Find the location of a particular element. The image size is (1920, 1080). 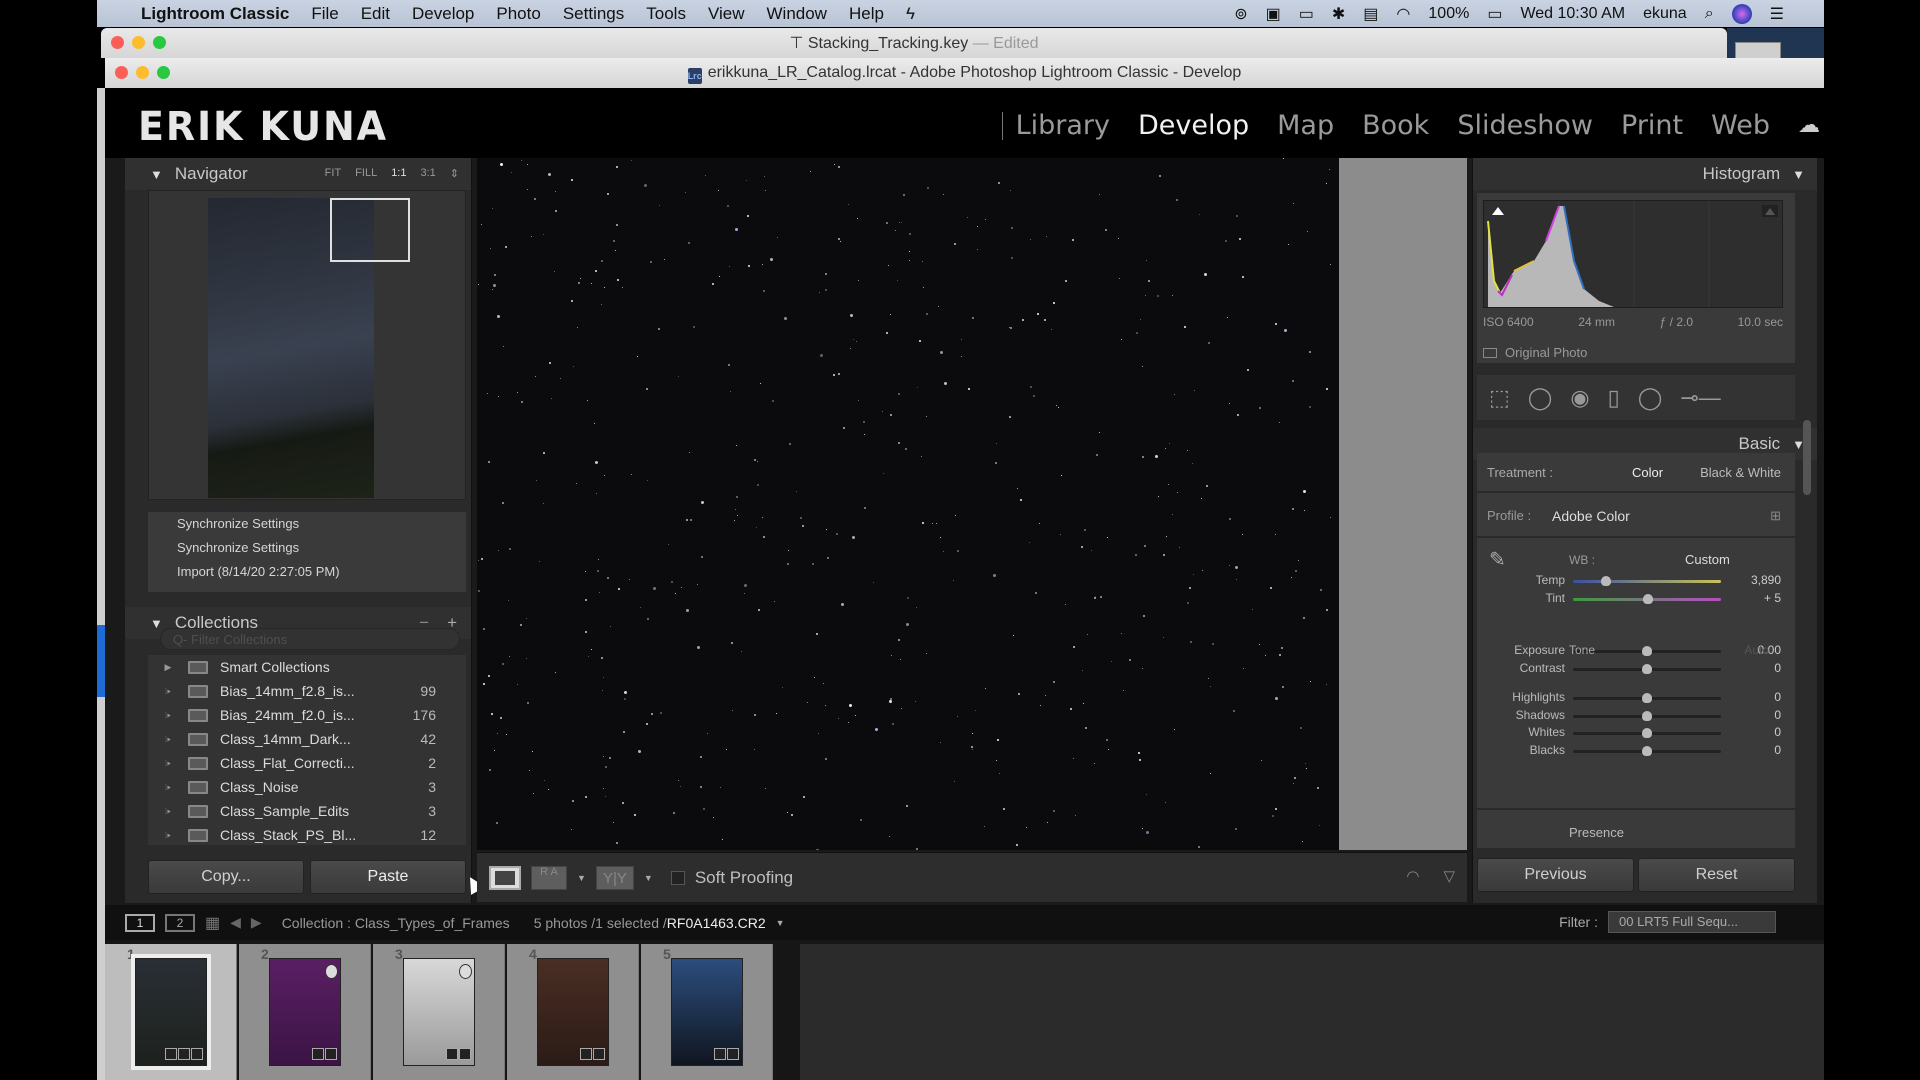

collection-item: ⦙▸ Class_Flat_Correcti... 2 is located at coordinates (307, 763).